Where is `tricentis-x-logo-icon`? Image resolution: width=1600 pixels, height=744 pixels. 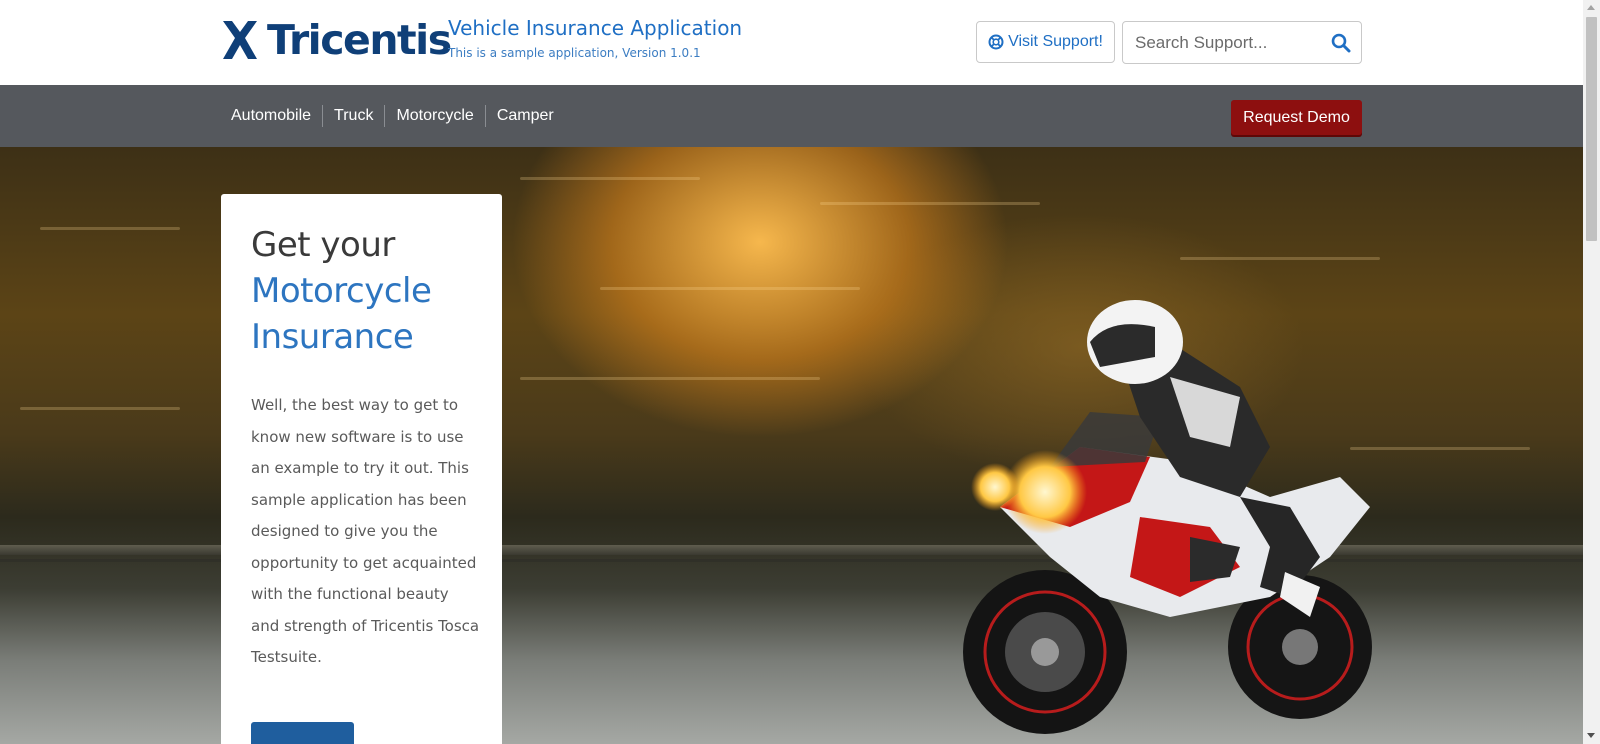
tricentis-x-logo-icon is located at coordinates (240, 40).